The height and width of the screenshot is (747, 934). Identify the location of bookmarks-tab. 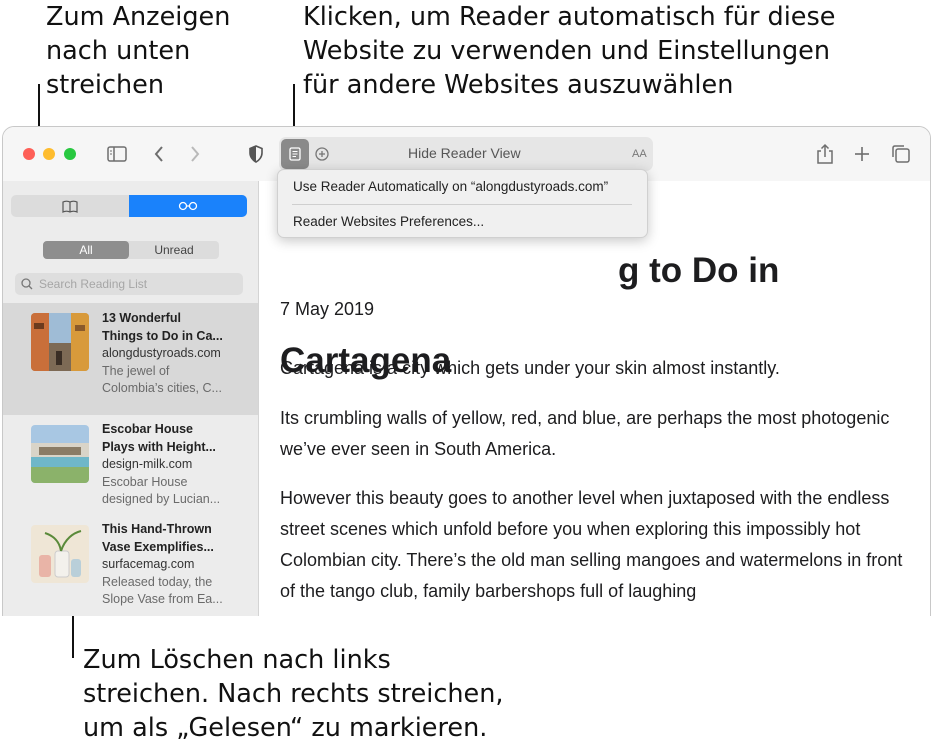
(70, 206).